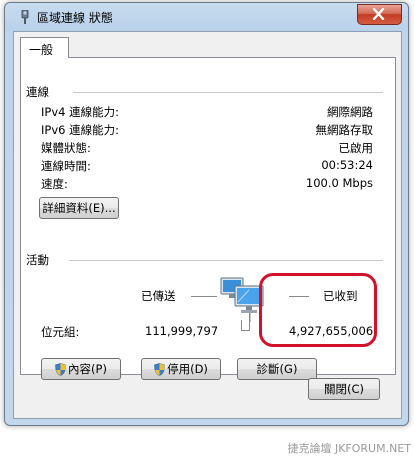 This screenshot has height=458, width=415. Describe the element at coordinates (66, 148) in the screenshot. I see `media-state-label: 媒體狀態:` at that location.